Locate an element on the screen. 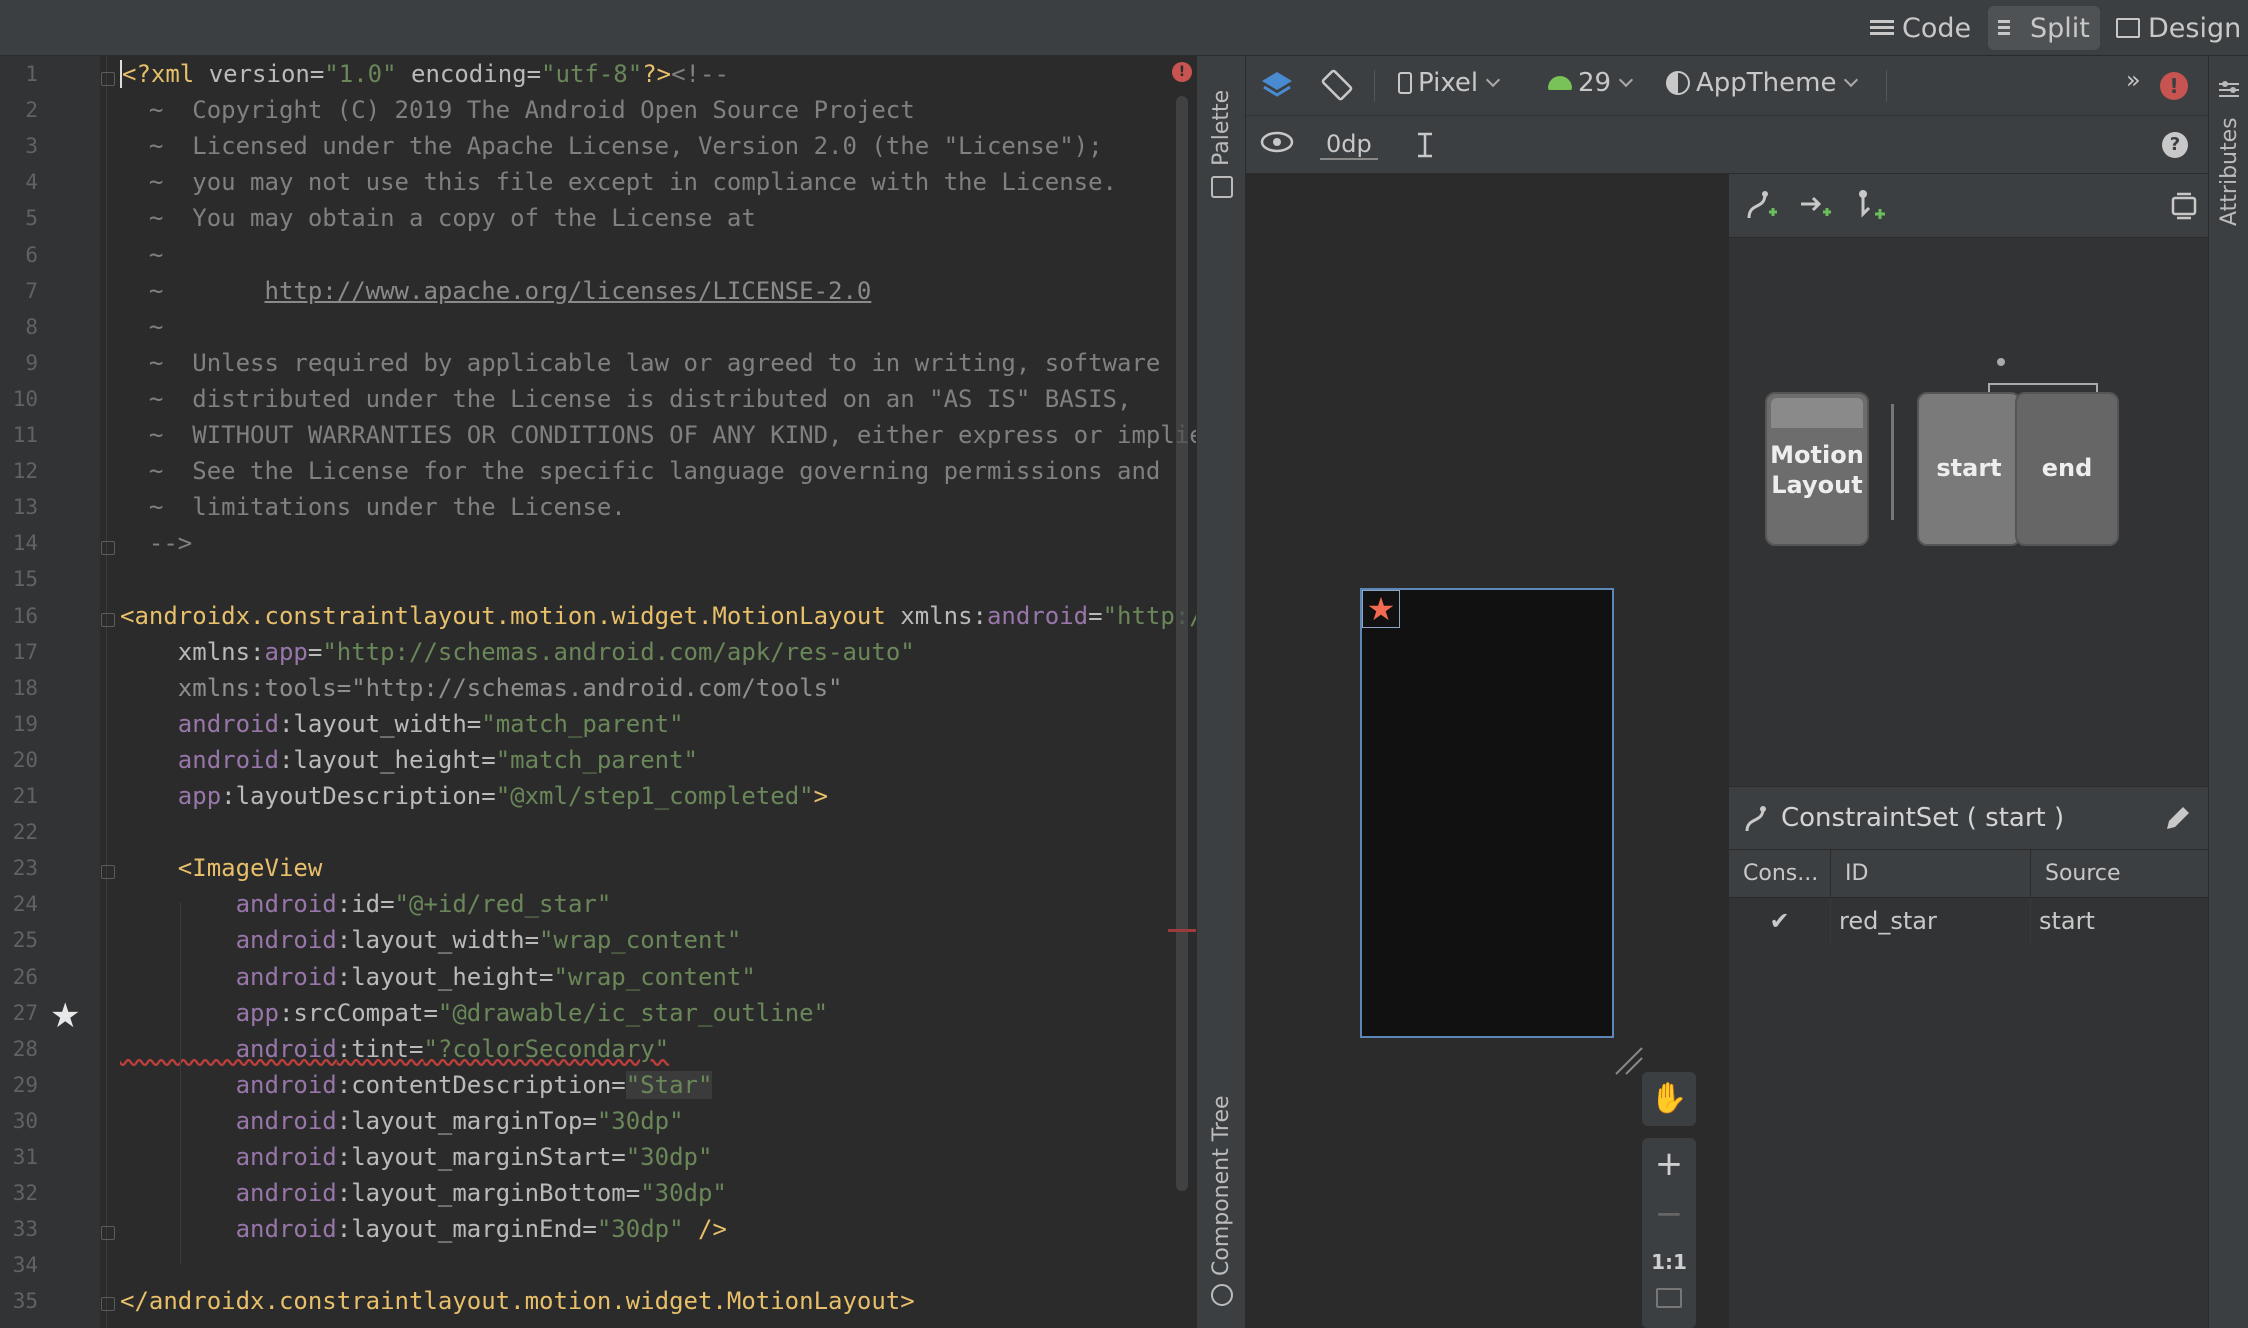 The width and height of the screenshot is (2248, 1328). api-level-label: 29 is located at coordinates (1595, 83).